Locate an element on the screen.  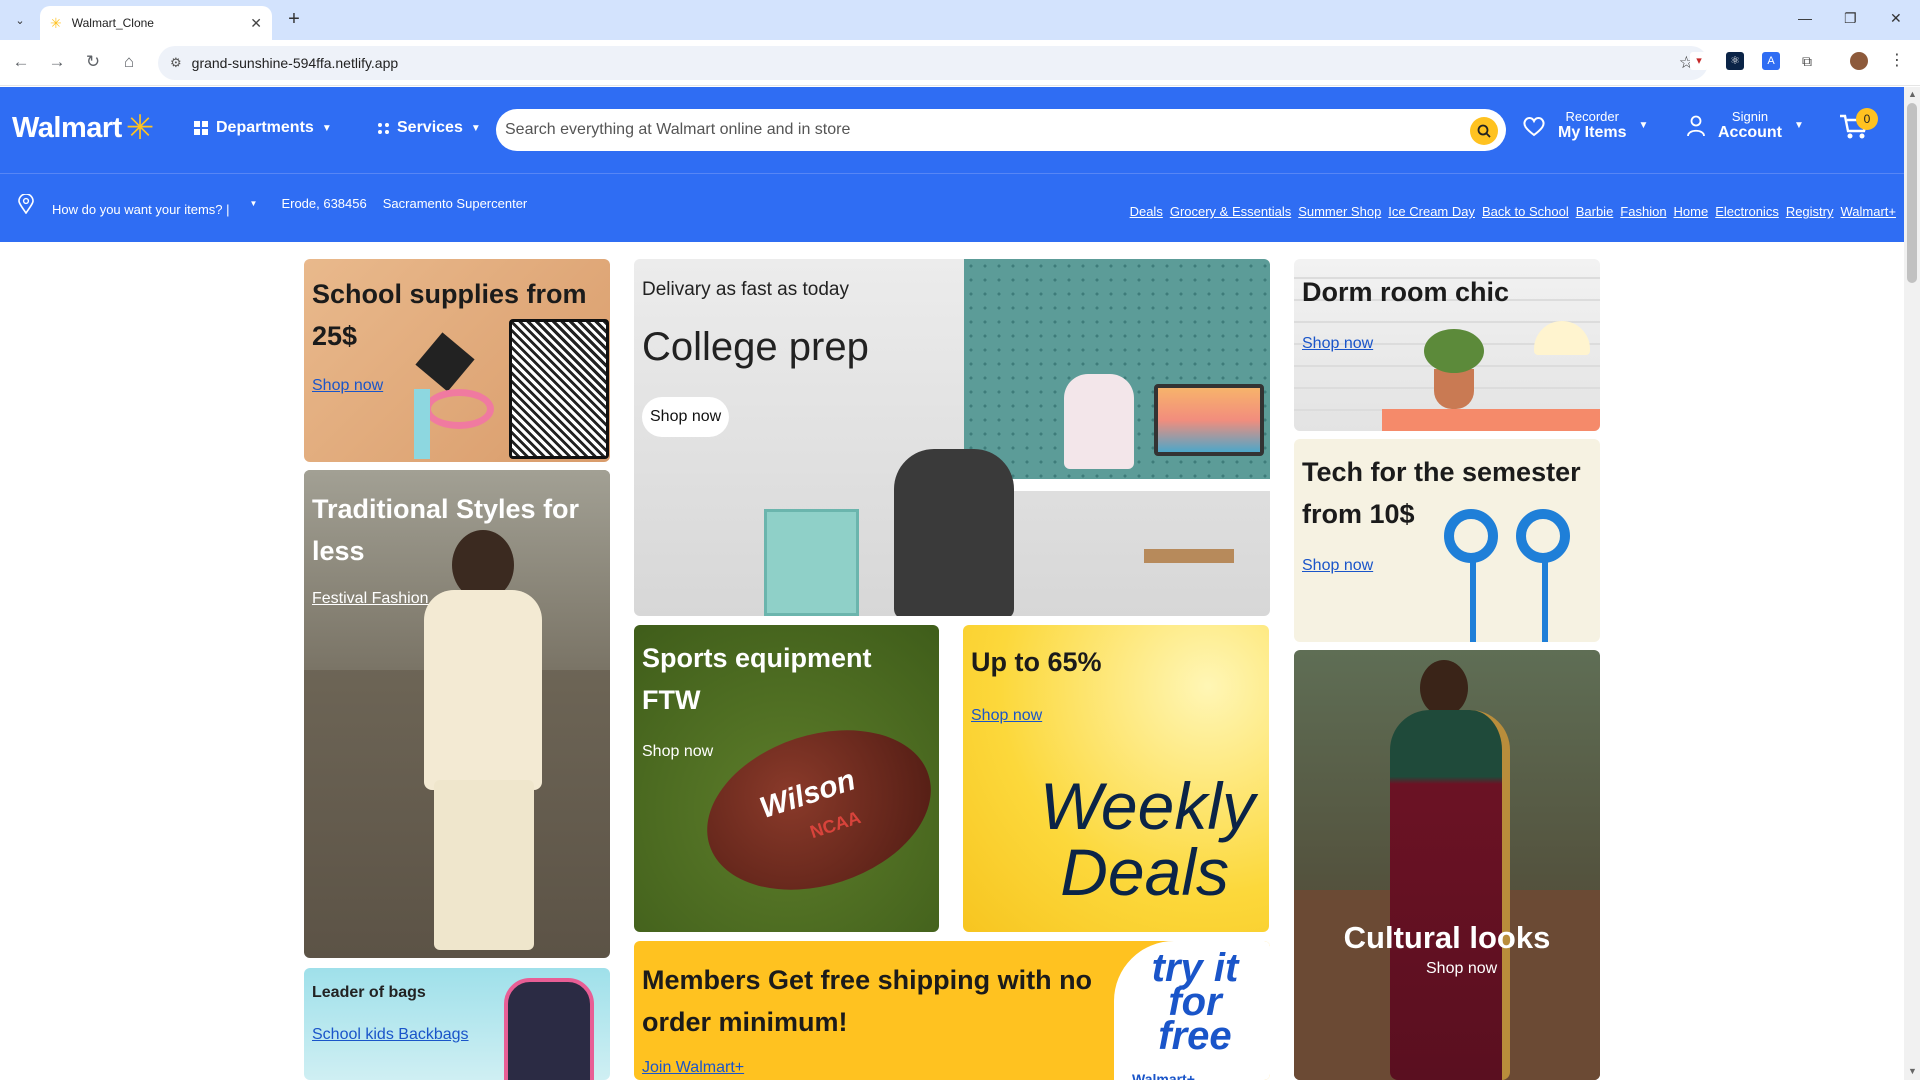
account-menu: Signin Account ▼ is located at coordinates (1745, 125).